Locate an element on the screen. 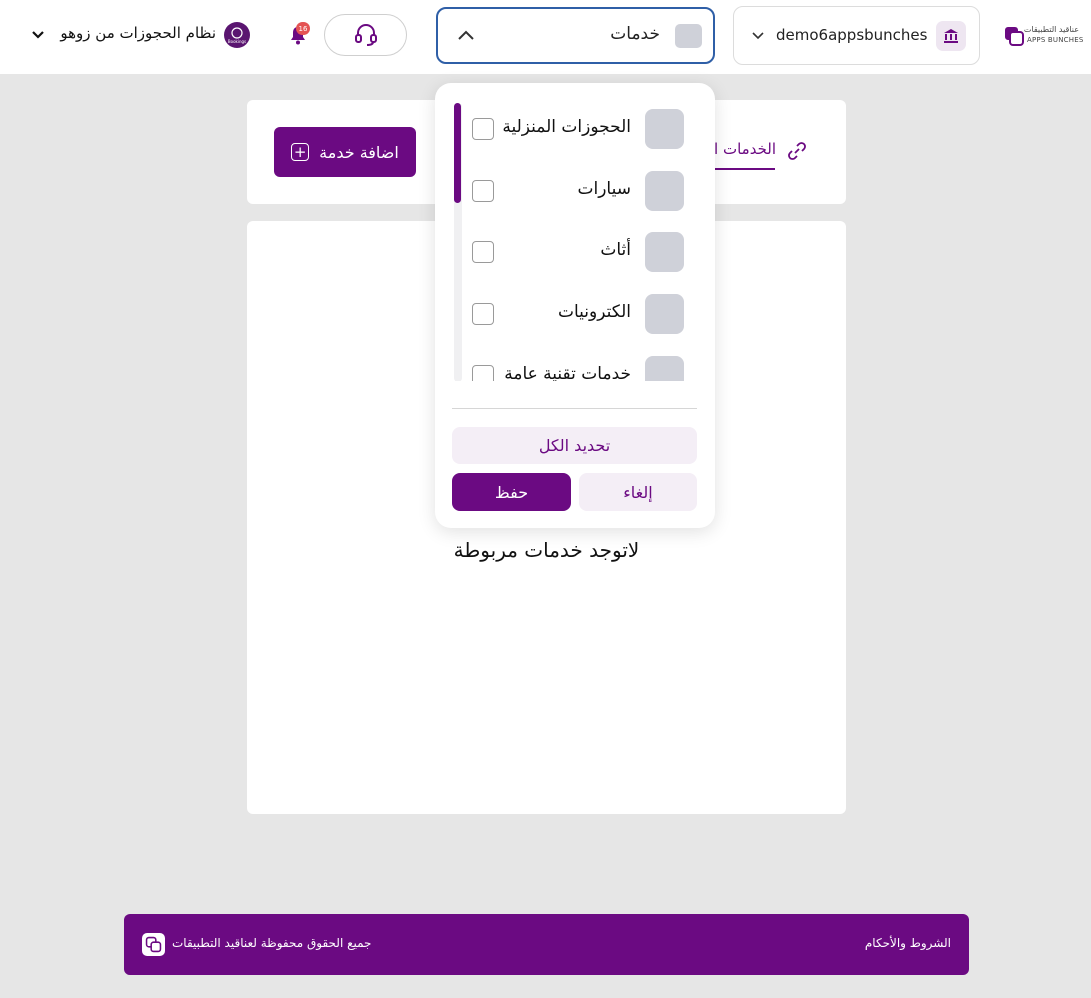  footer-logo-icon is located at coordinates (153, 944).